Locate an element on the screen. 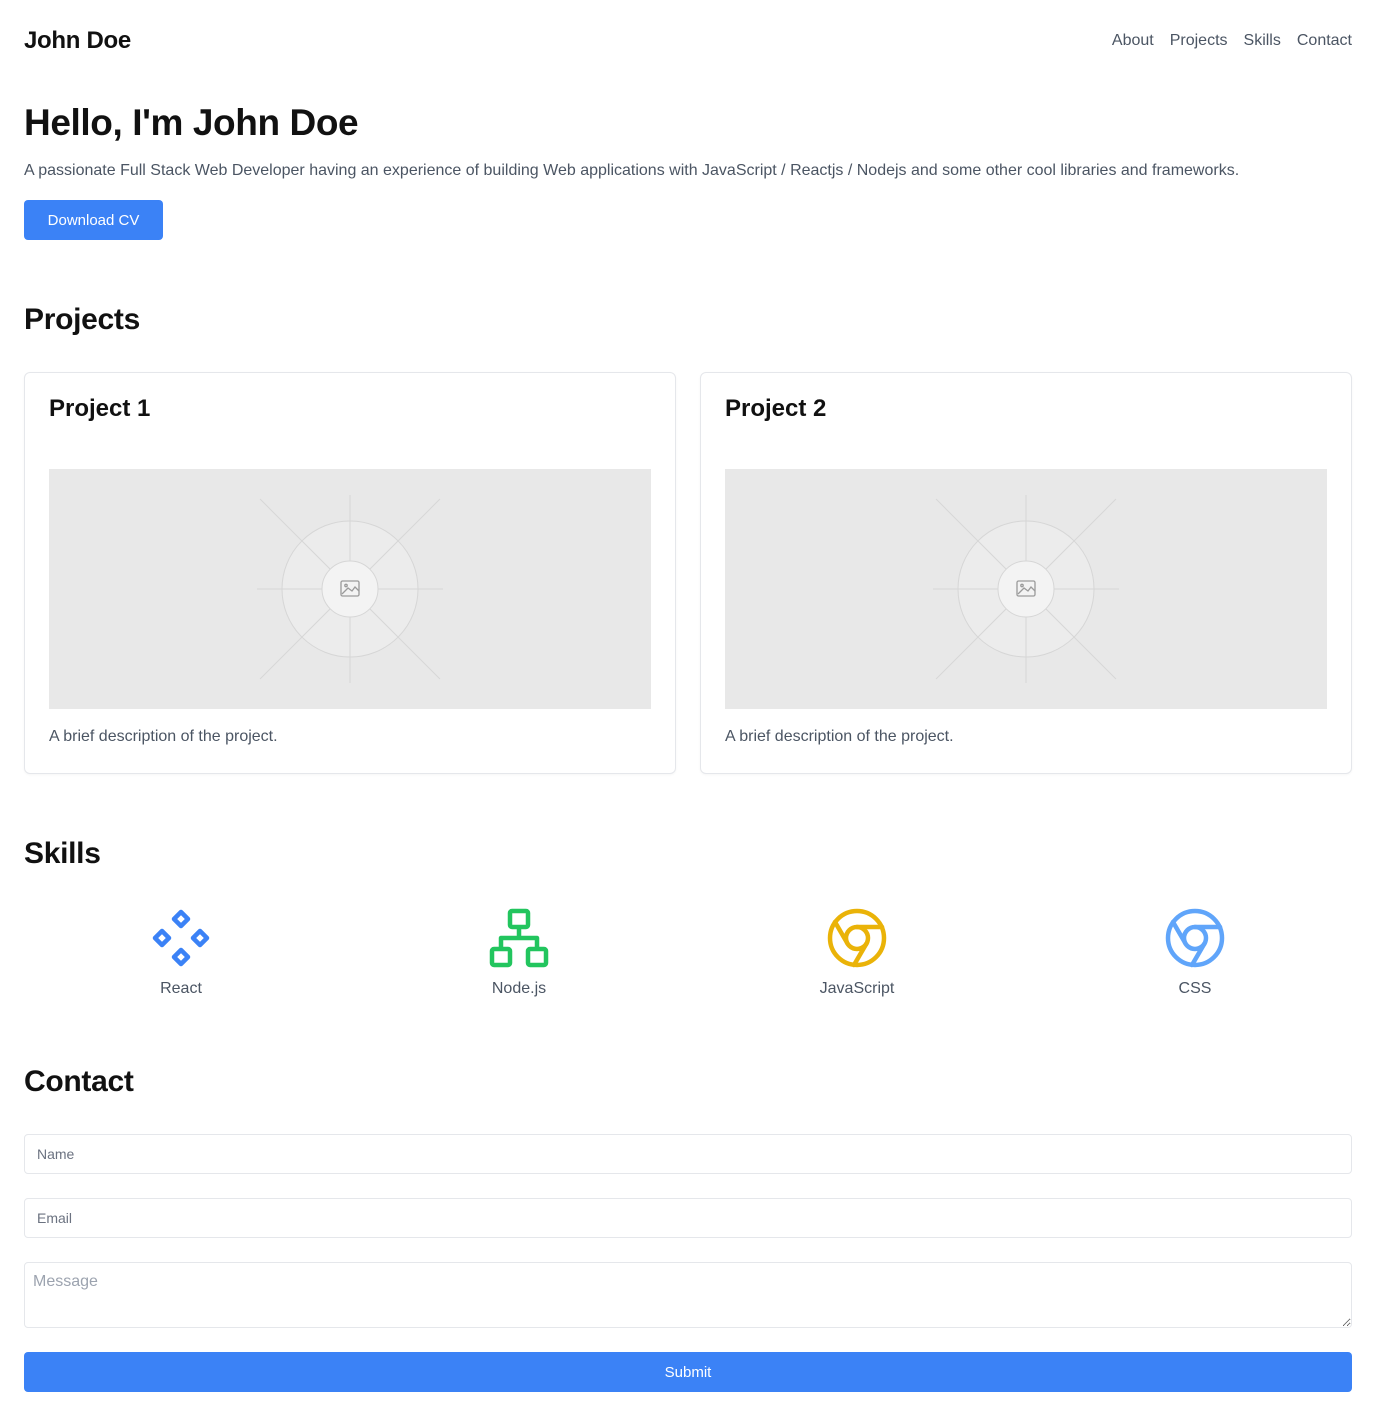 This screenshot has height=1416, width=1376. brand-name: John Doe is located at coordinates (77, 41).